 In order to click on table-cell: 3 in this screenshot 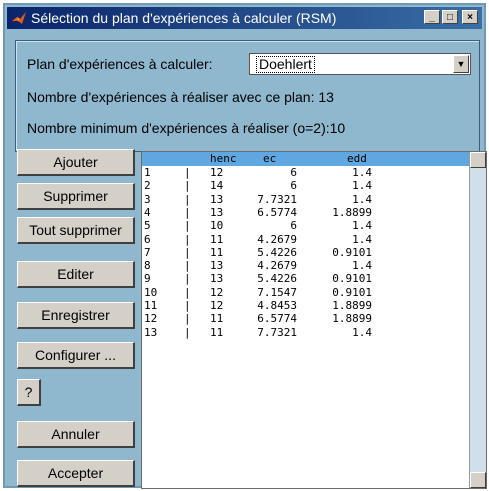, I will do `click(147, 199)`.